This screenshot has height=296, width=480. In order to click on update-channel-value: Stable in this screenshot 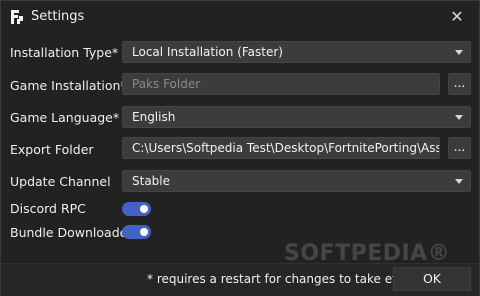, I will do `click(151, 181)`.